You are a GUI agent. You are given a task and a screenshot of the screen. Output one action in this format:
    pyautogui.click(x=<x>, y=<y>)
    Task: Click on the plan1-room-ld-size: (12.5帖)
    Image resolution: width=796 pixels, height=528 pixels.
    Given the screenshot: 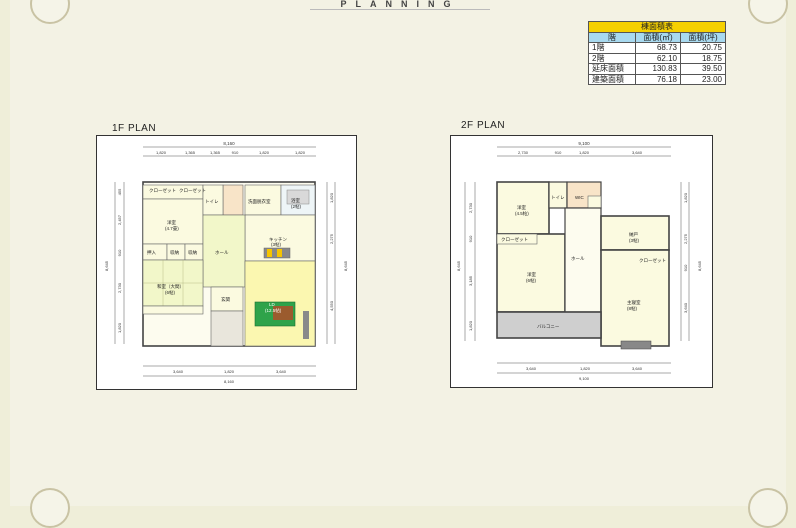 What is the action you would take?
    pyautogui.click(x=273, y=310)
    